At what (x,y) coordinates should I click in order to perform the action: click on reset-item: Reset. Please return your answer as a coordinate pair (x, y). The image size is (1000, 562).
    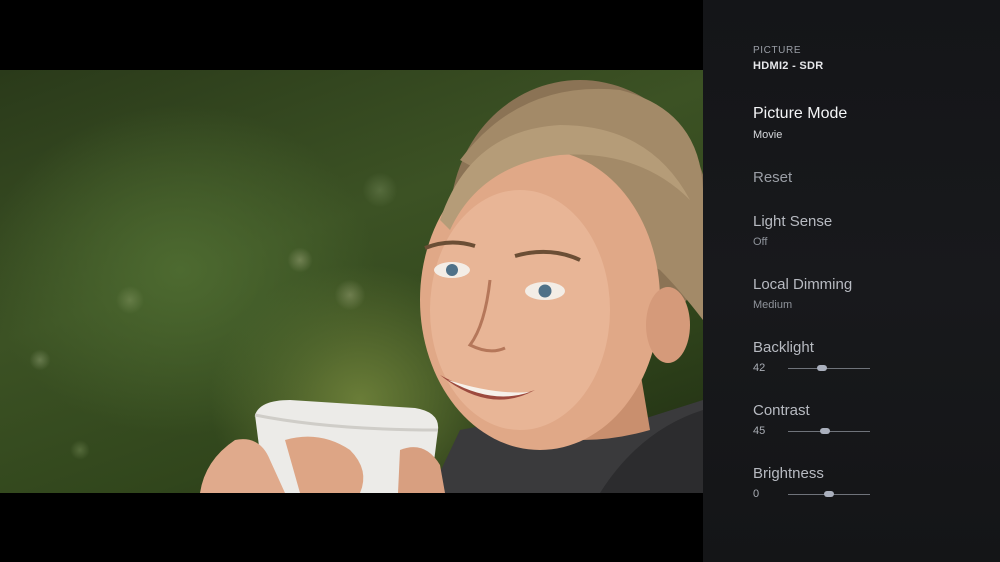
    Looking at the image, I should click on (772, 177).